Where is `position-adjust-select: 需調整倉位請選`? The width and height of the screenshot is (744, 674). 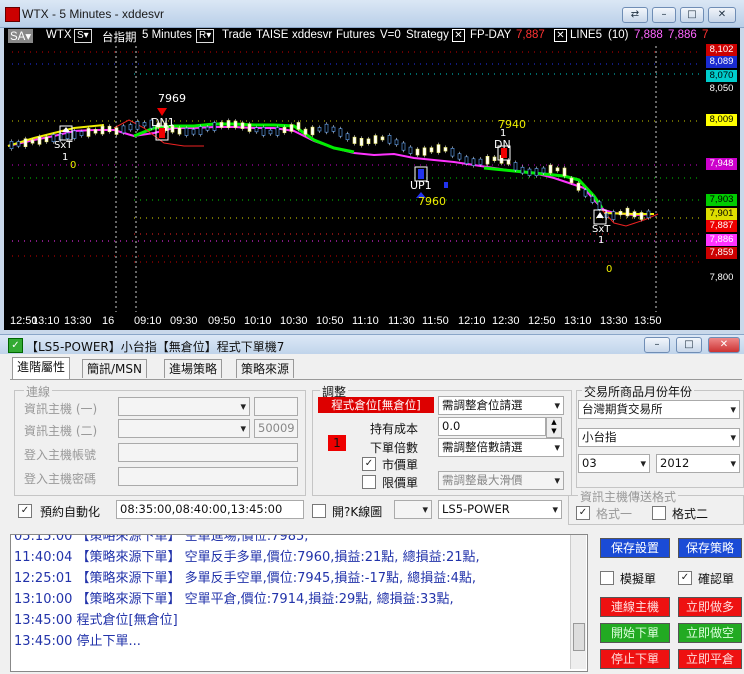
position-adjust-select: 需調整倉位請選 is located at coordinates (501, 405).